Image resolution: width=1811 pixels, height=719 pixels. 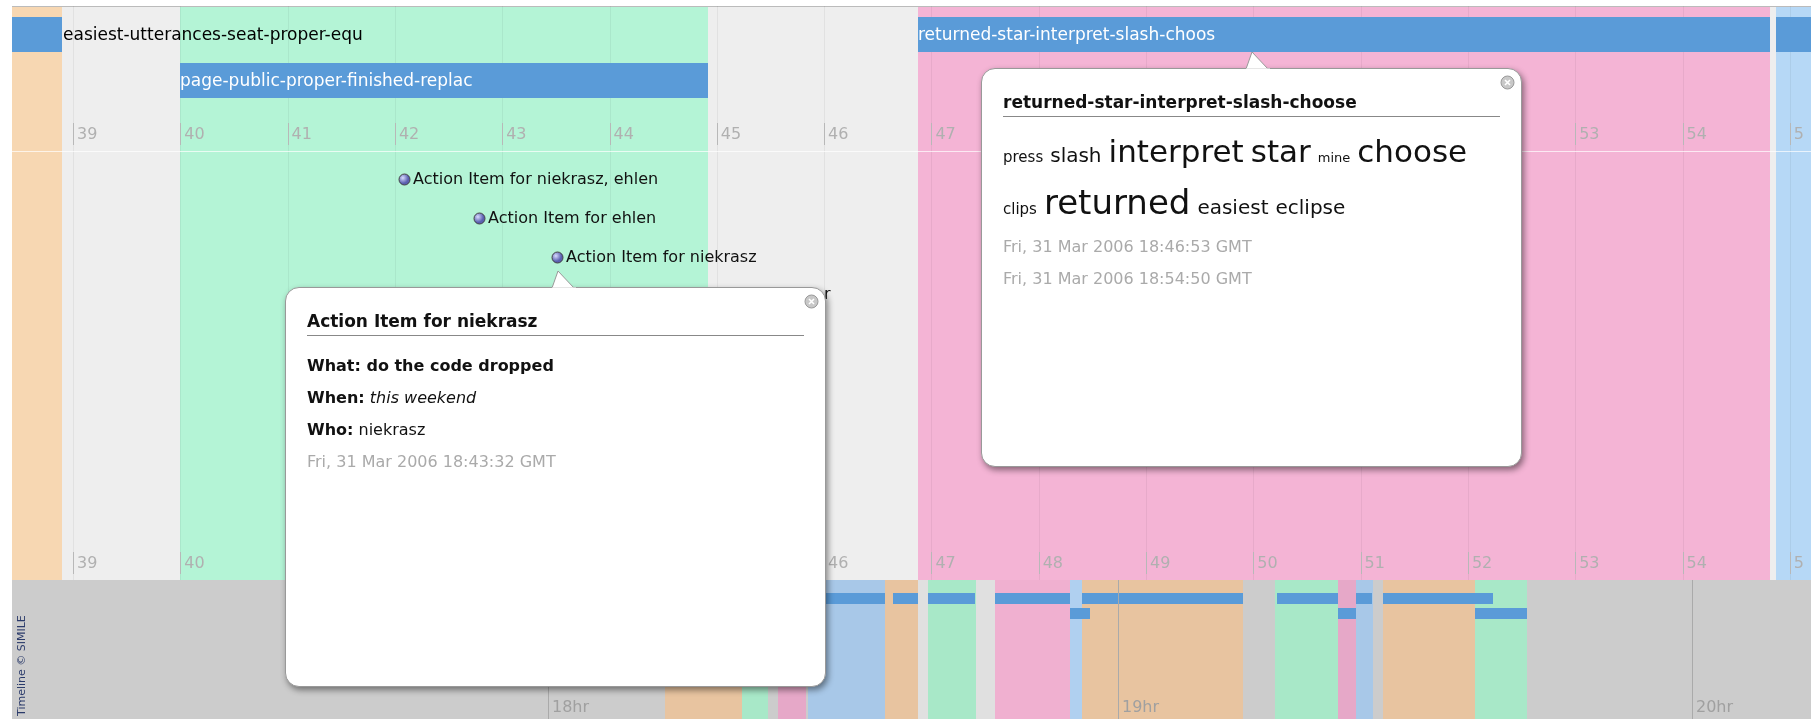 What do you see at coordinates (1310, 207) in the screenshot?
I see `cloud-word: eclipse` at bounding box center [1310, 207].